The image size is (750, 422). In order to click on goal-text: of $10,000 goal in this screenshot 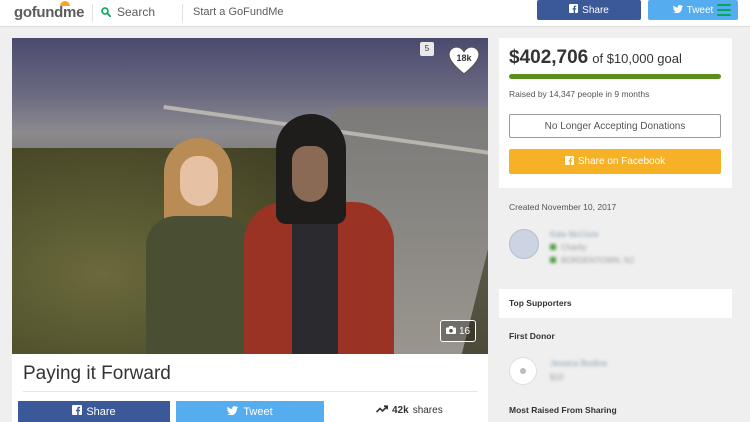, I will do `click(637, 58)`.